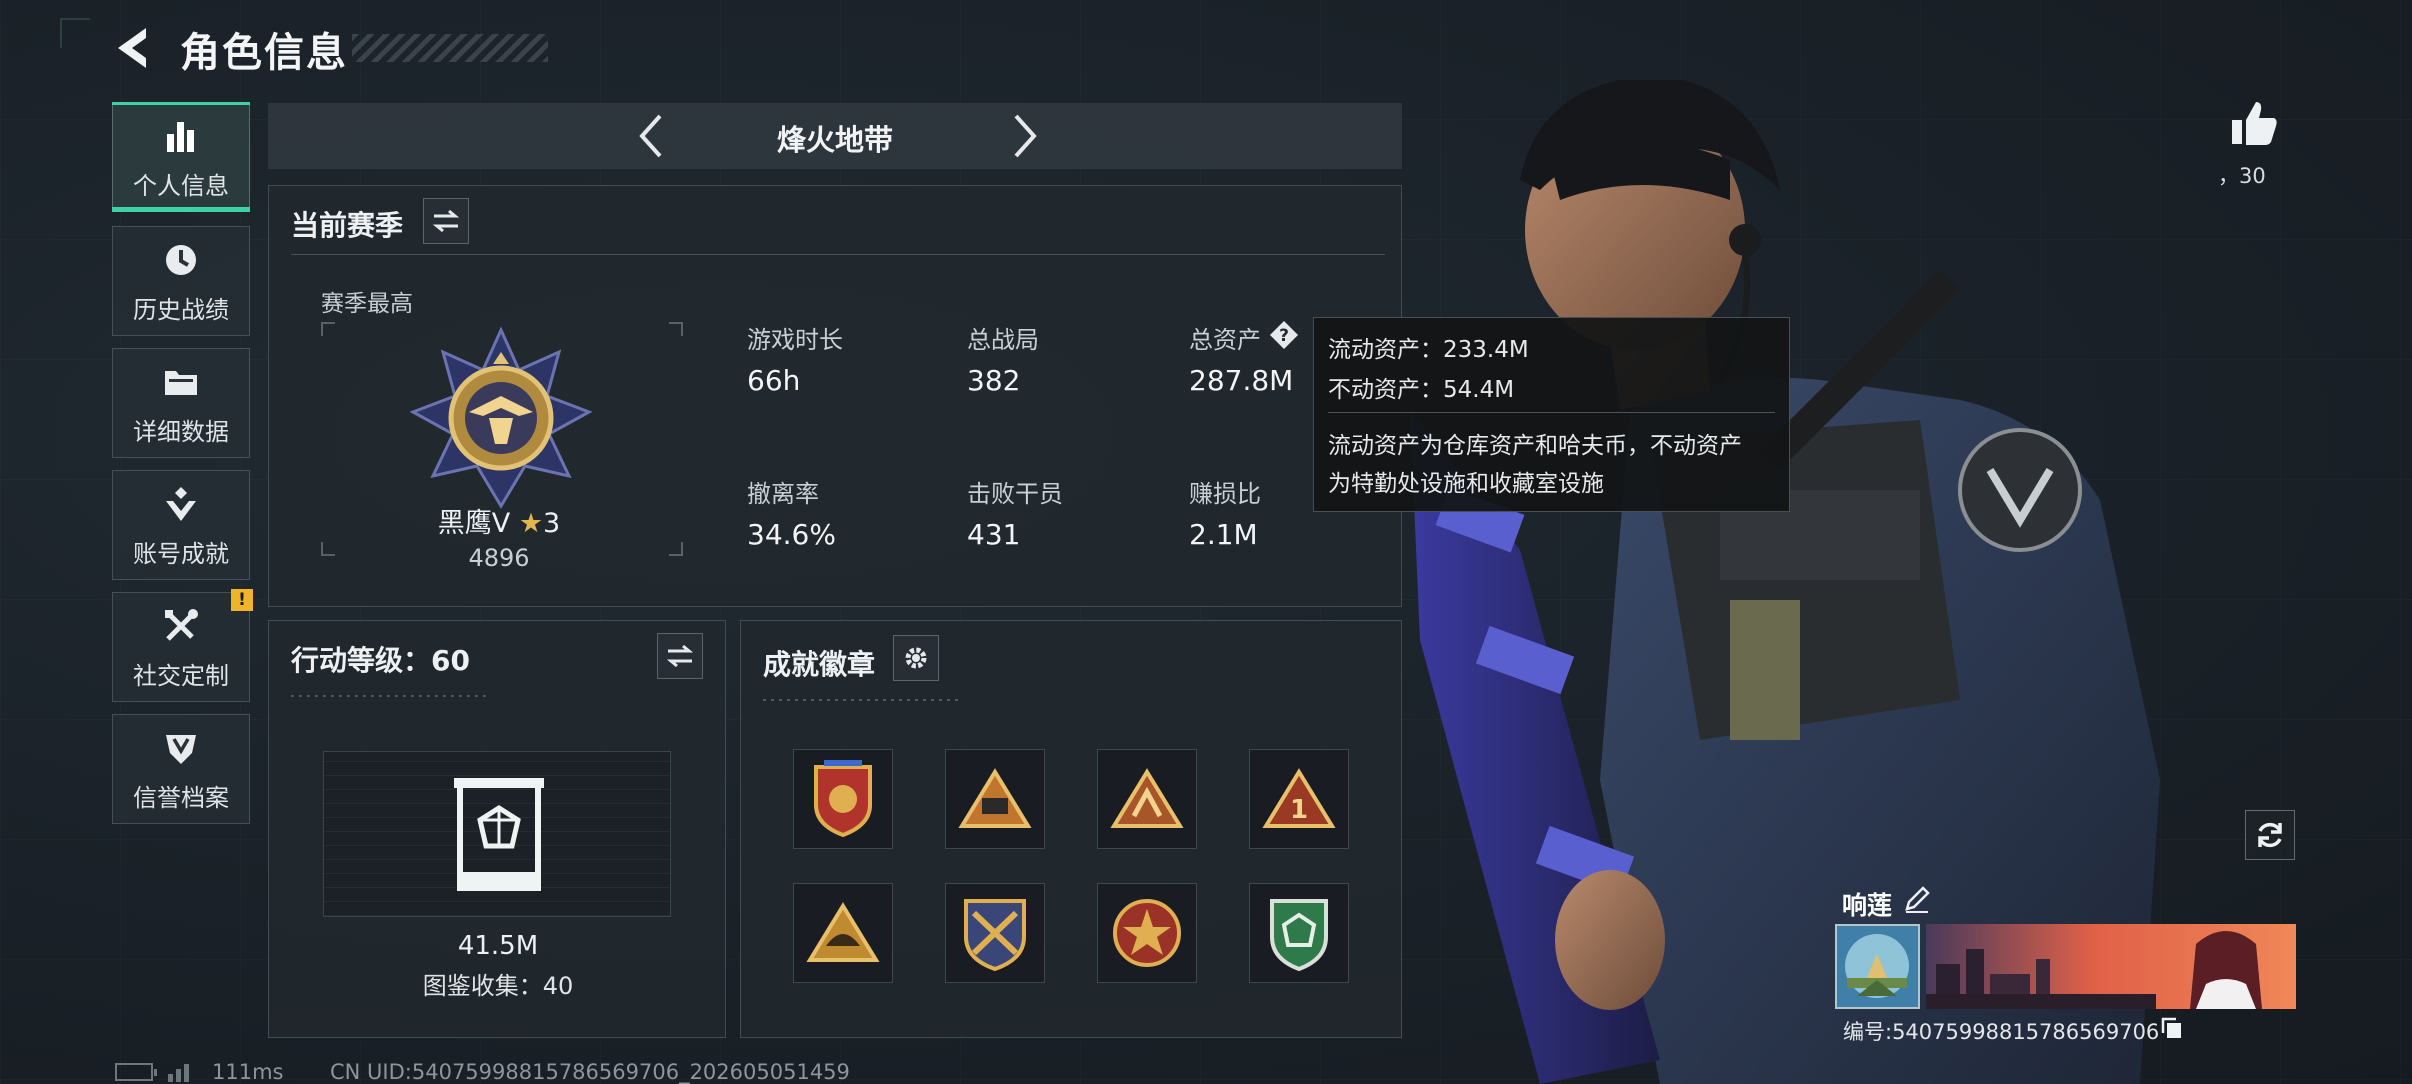  What do you see at coordinates (181, 136) in the screenshot?
I see `bar-chart-icon` at bounding box center [181, 136].